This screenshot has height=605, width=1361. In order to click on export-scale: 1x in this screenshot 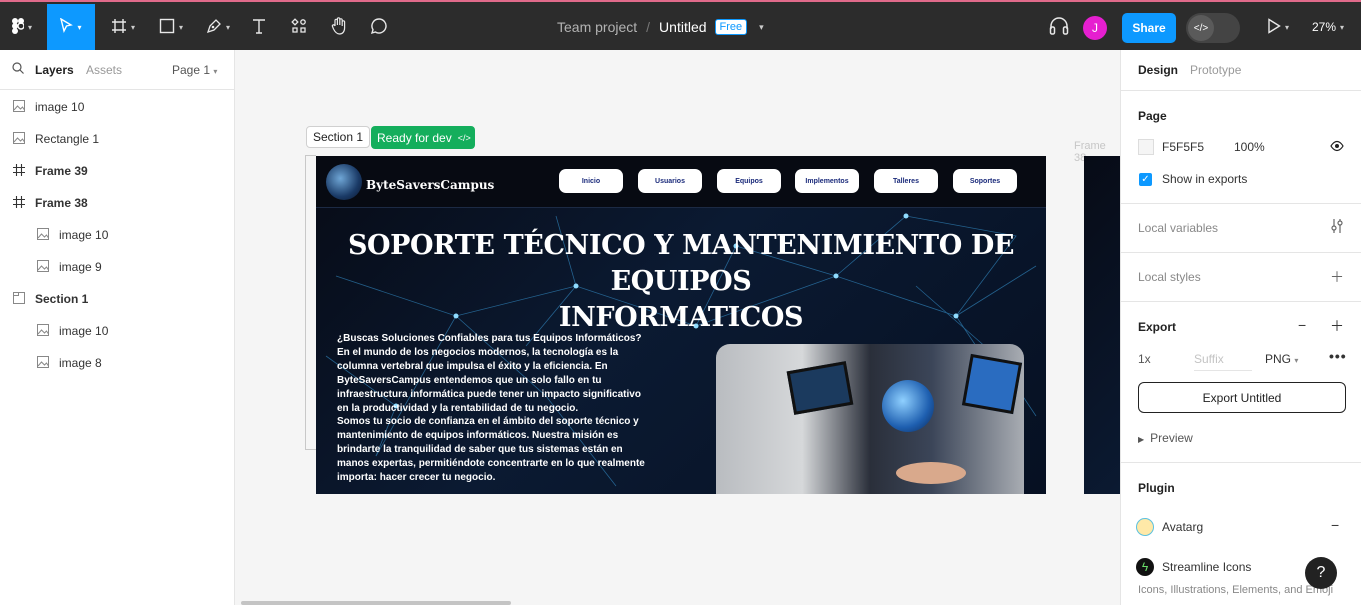, I will do `click(1144, 359)`.